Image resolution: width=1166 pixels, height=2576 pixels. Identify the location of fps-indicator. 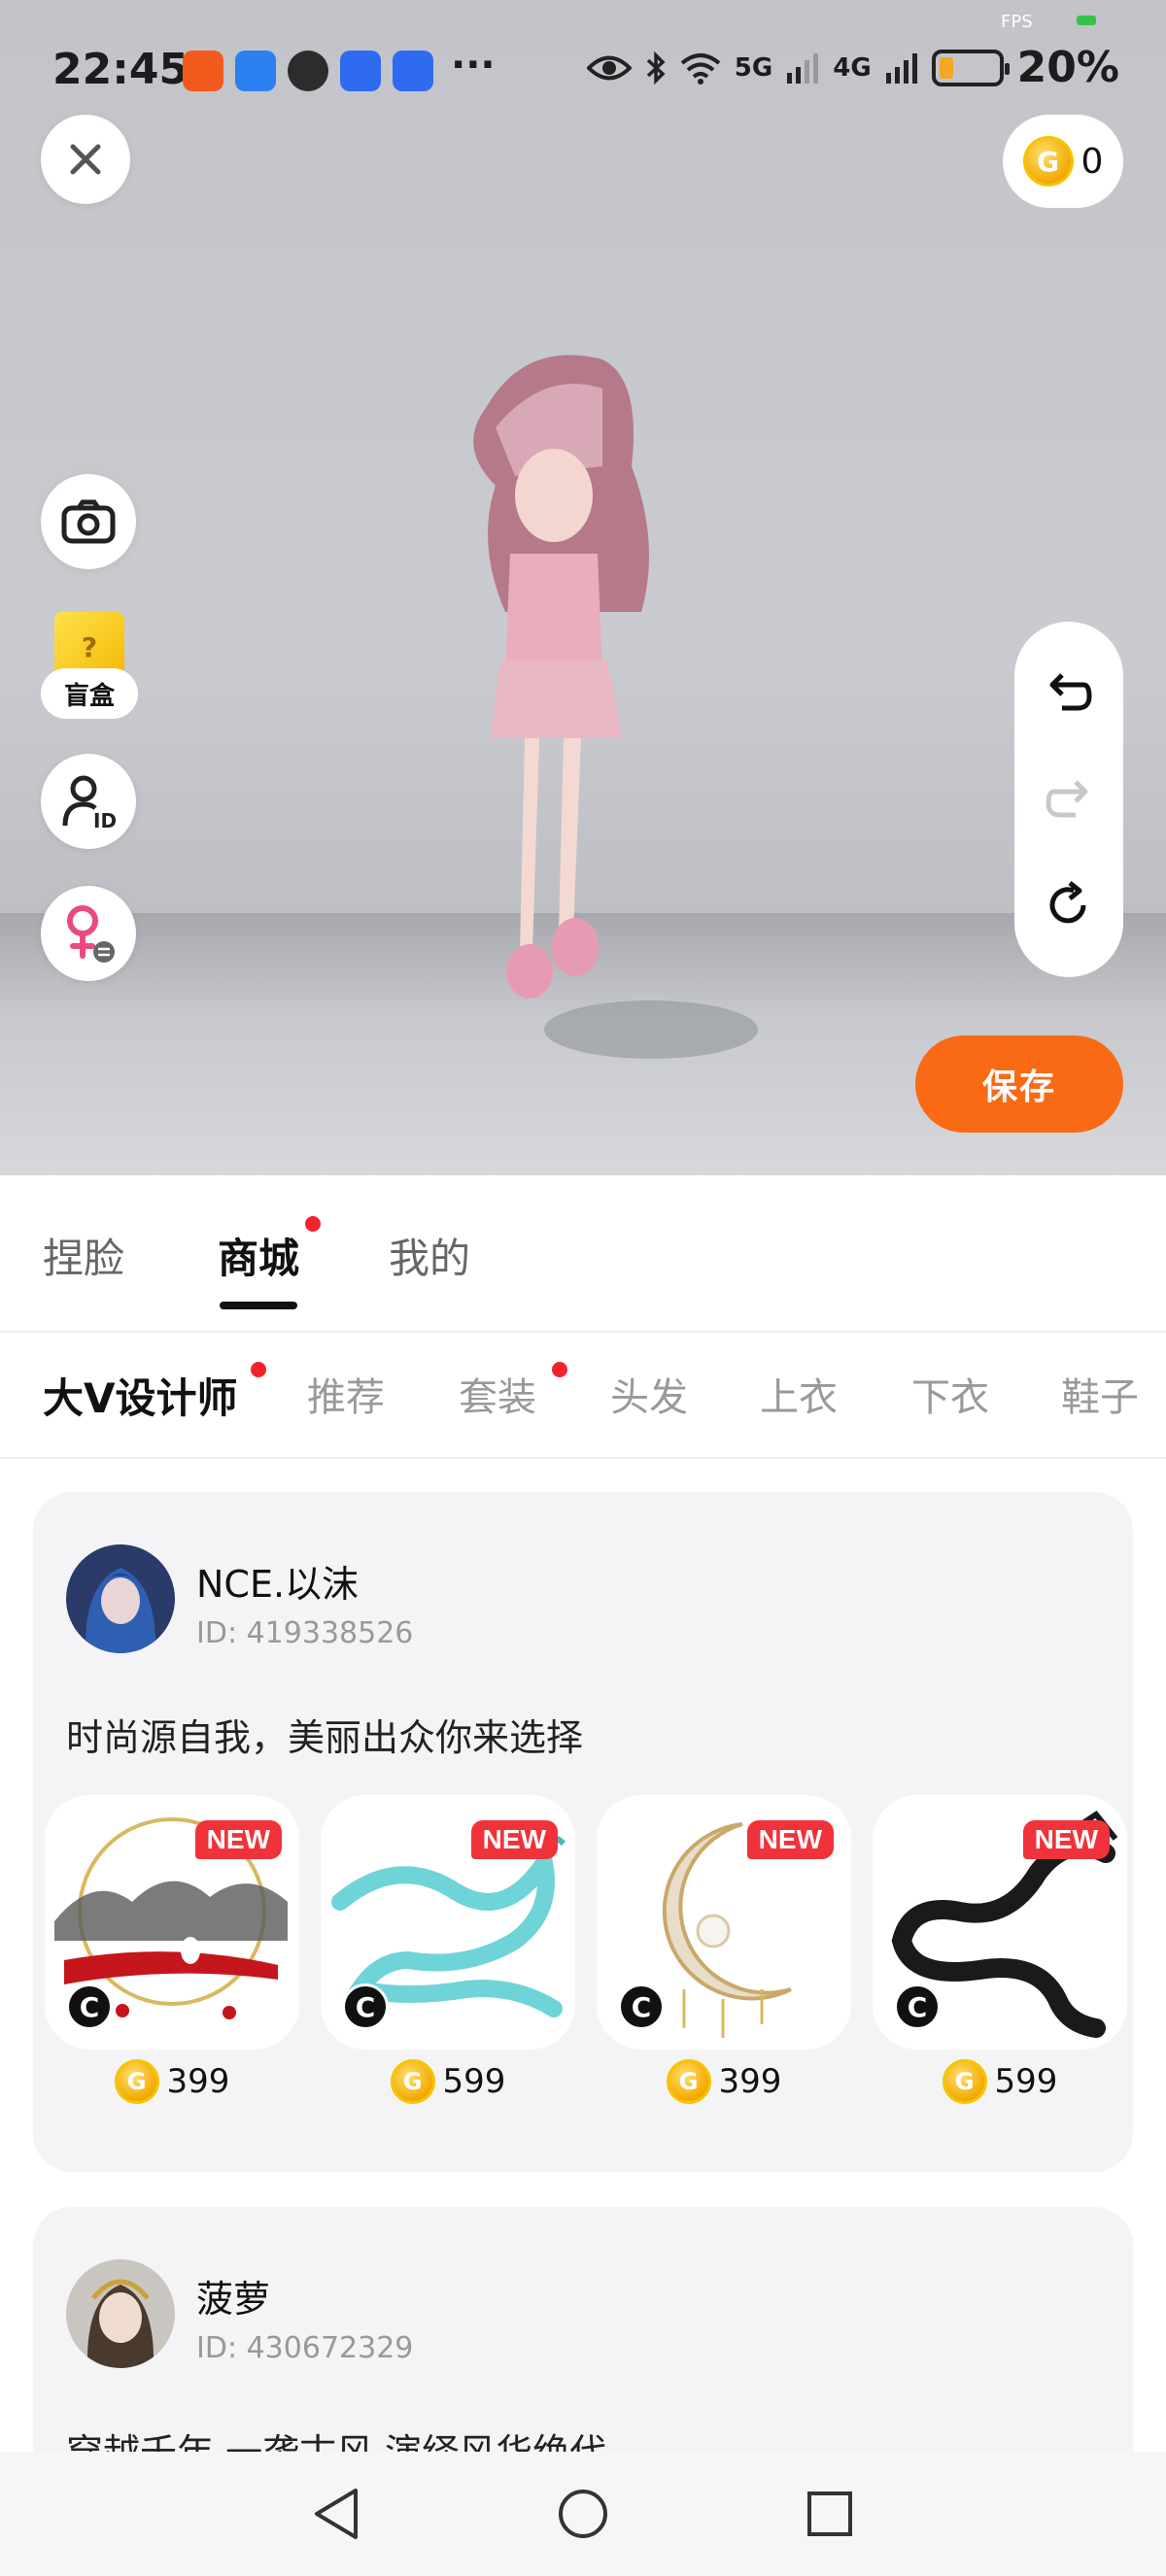
(1086, 20).